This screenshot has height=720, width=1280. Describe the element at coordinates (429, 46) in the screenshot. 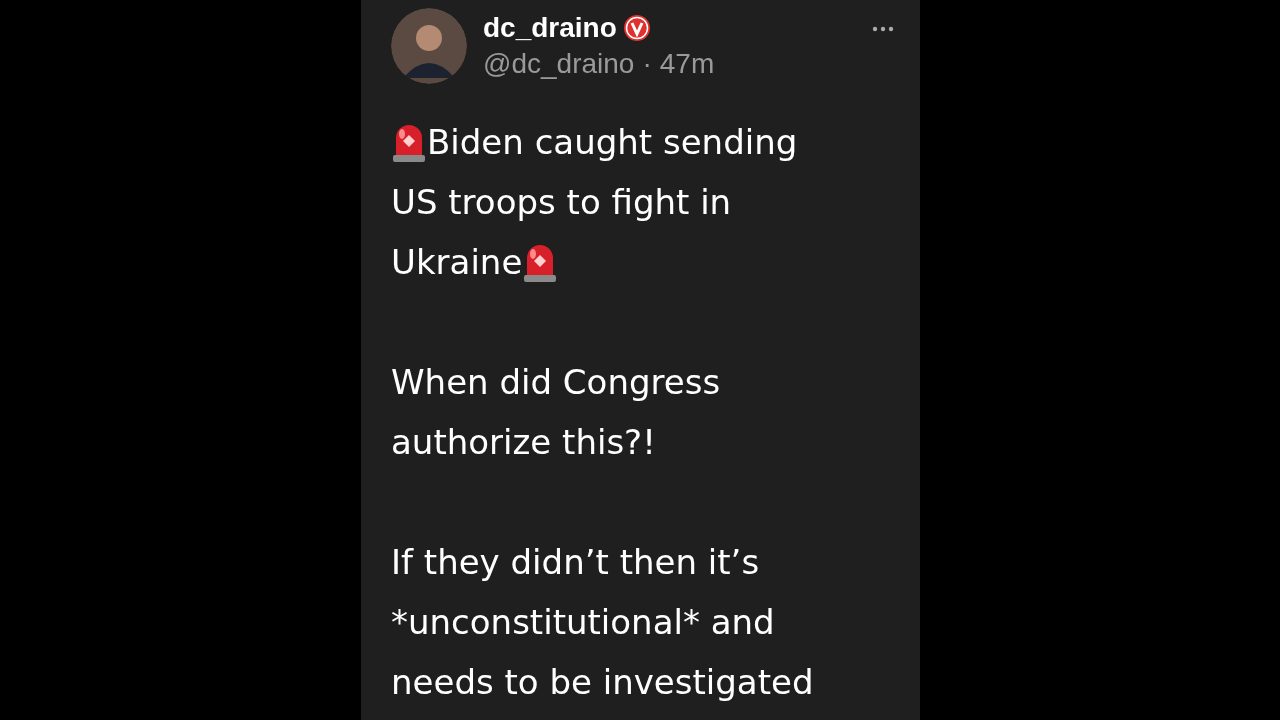

I see `avatar` at that location.